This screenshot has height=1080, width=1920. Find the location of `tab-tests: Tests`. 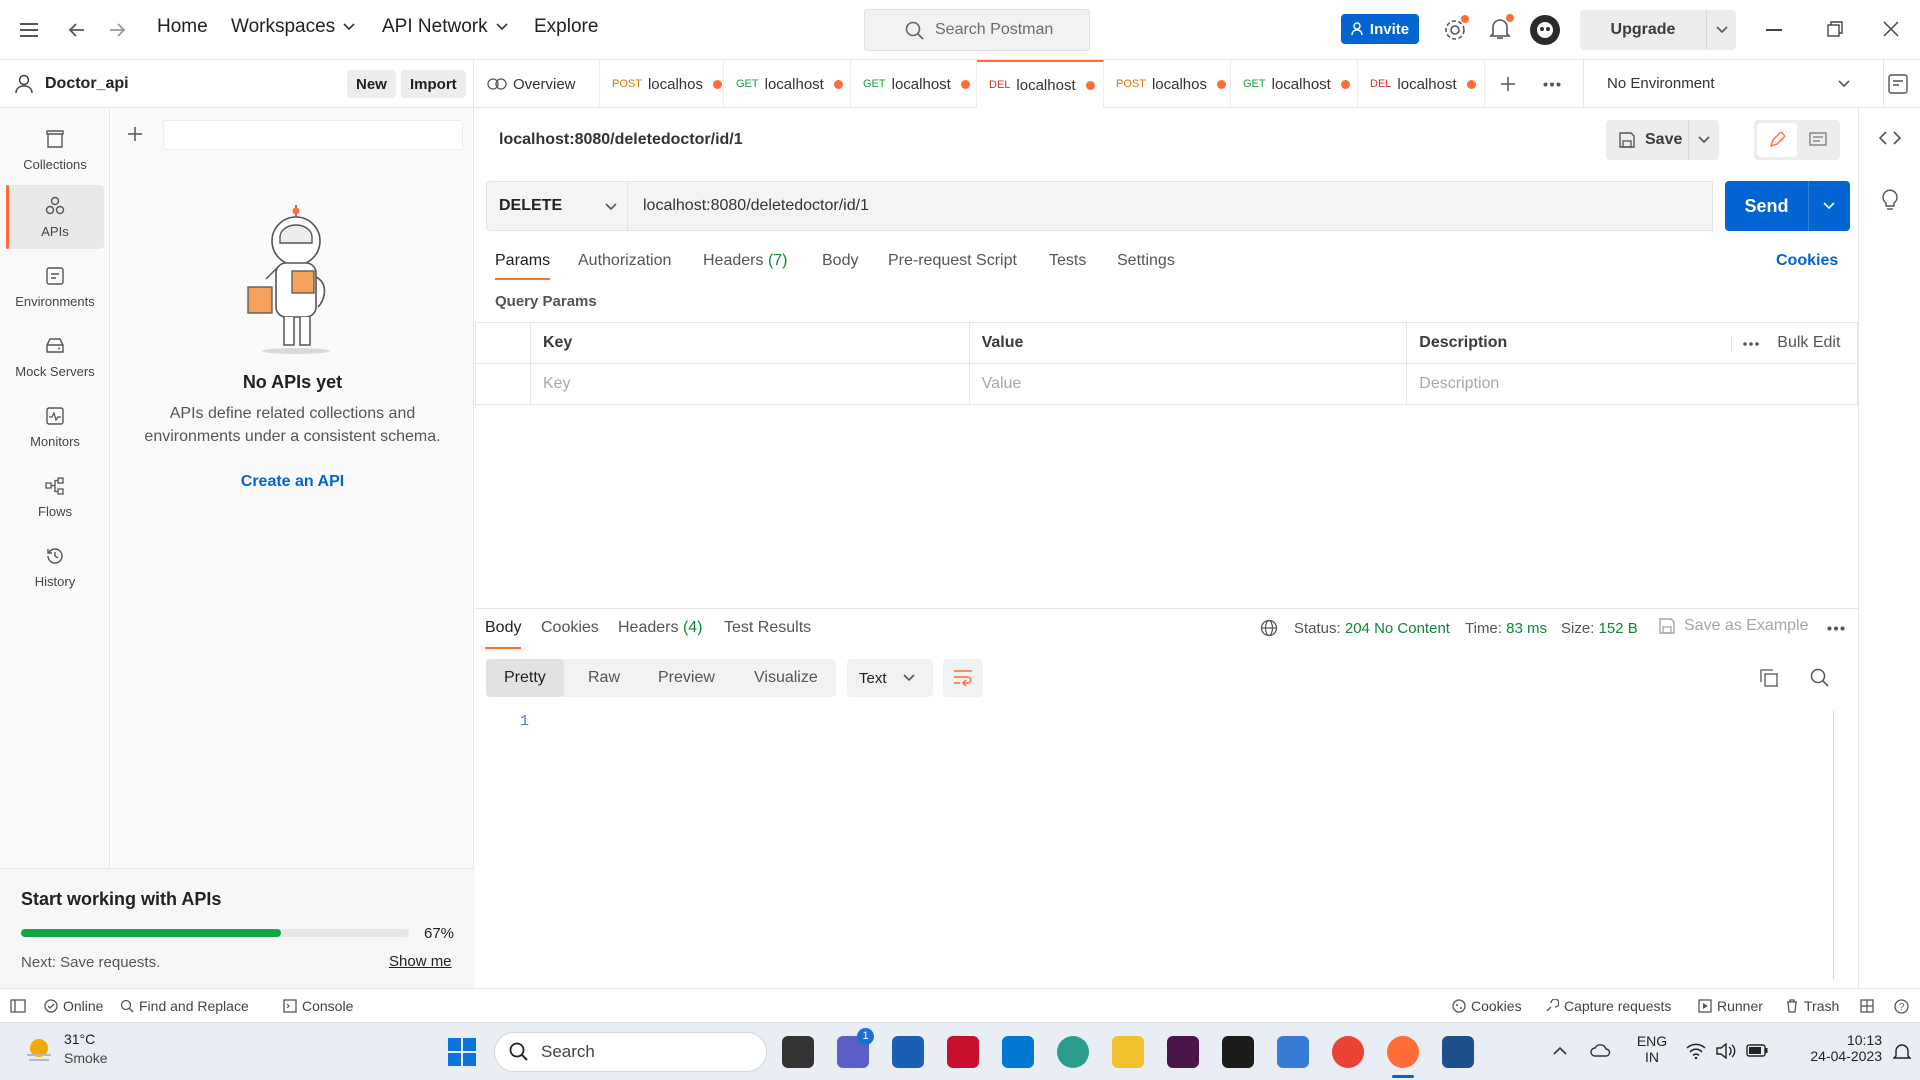

tab-tests: Tests is located at coordinates (1067, 261).